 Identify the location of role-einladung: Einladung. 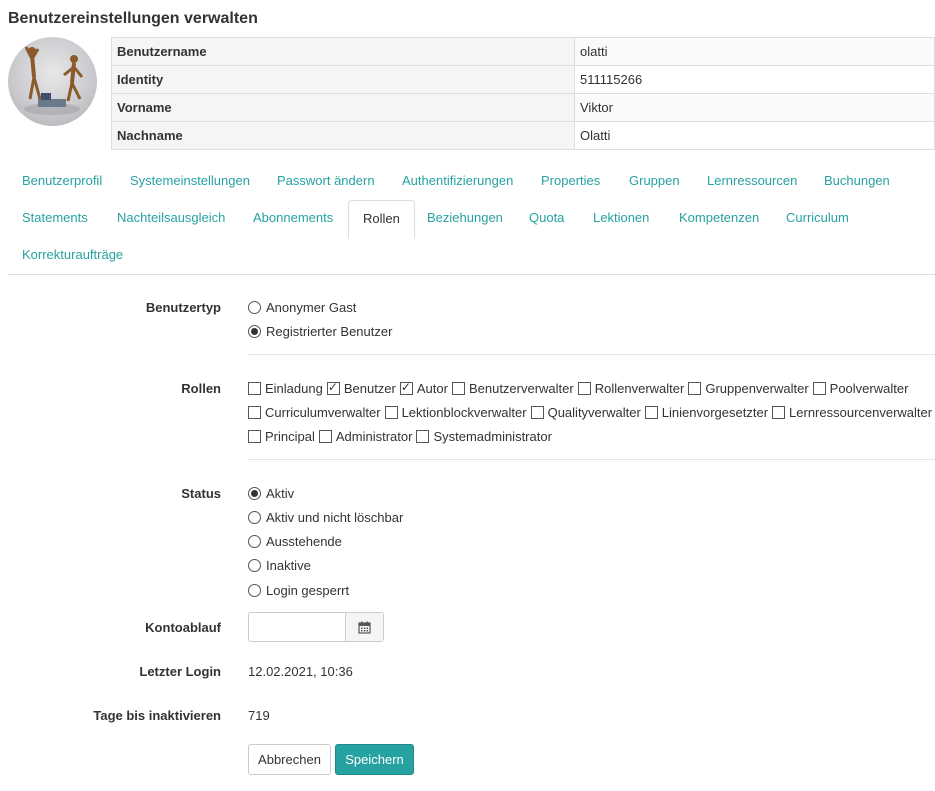
(285, 388).